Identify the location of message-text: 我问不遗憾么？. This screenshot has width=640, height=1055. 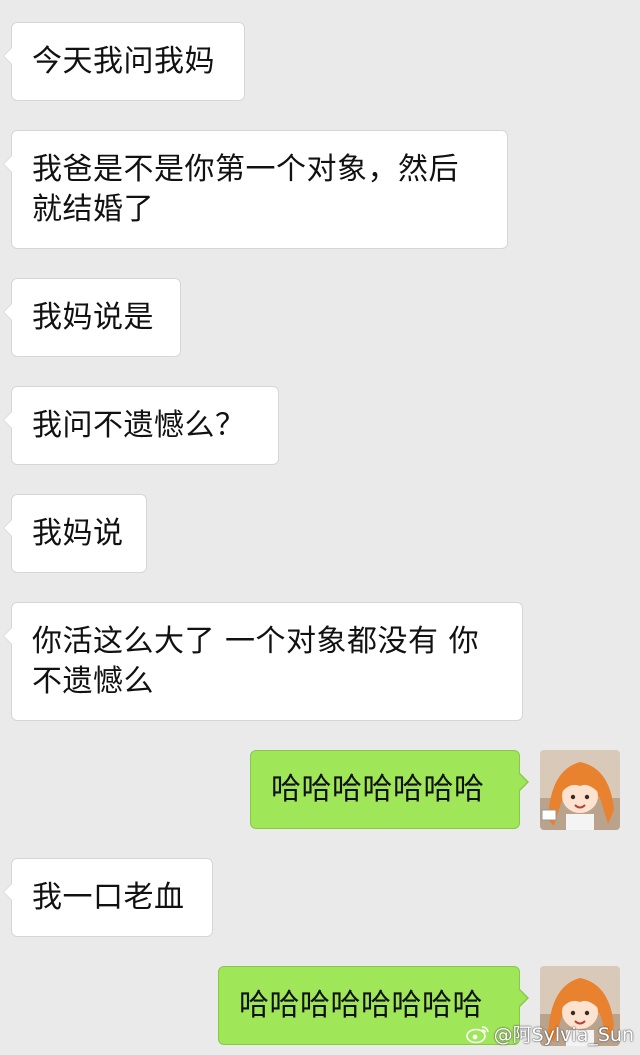
(139, 425).